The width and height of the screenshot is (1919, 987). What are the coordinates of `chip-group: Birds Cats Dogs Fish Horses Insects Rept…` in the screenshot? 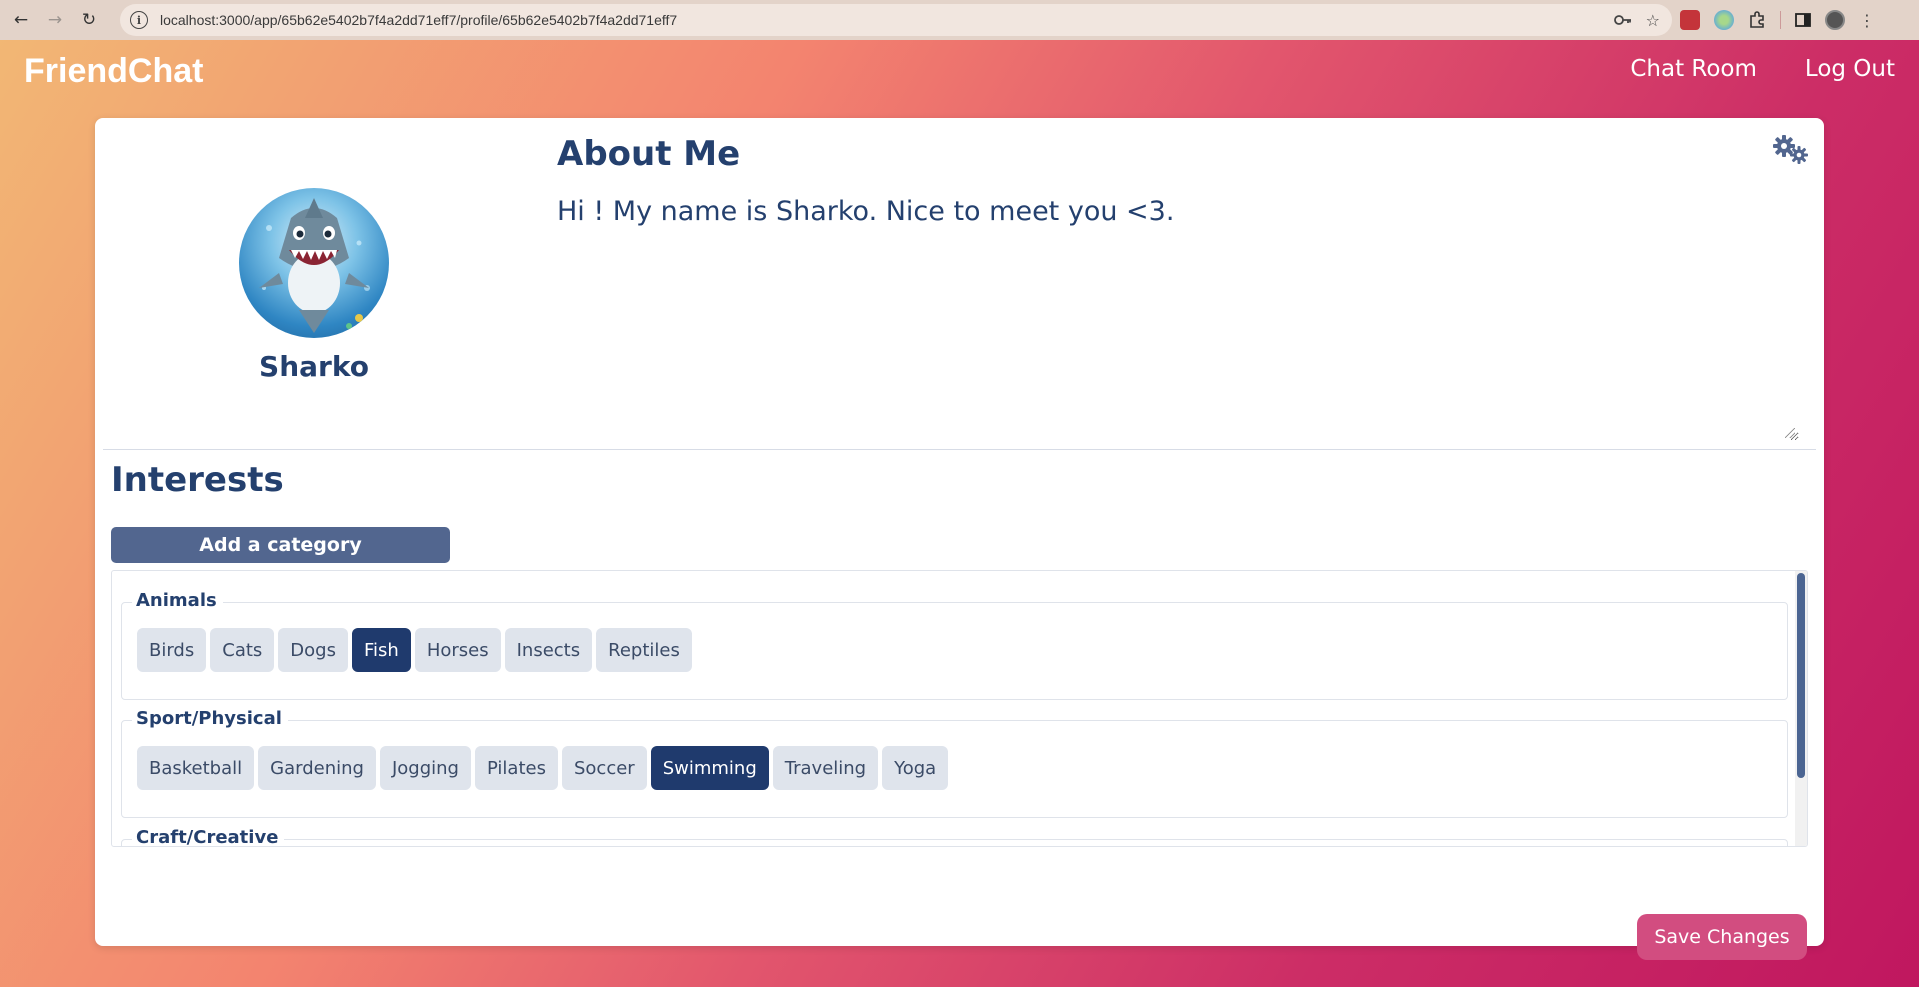 It's located at (414, 650).